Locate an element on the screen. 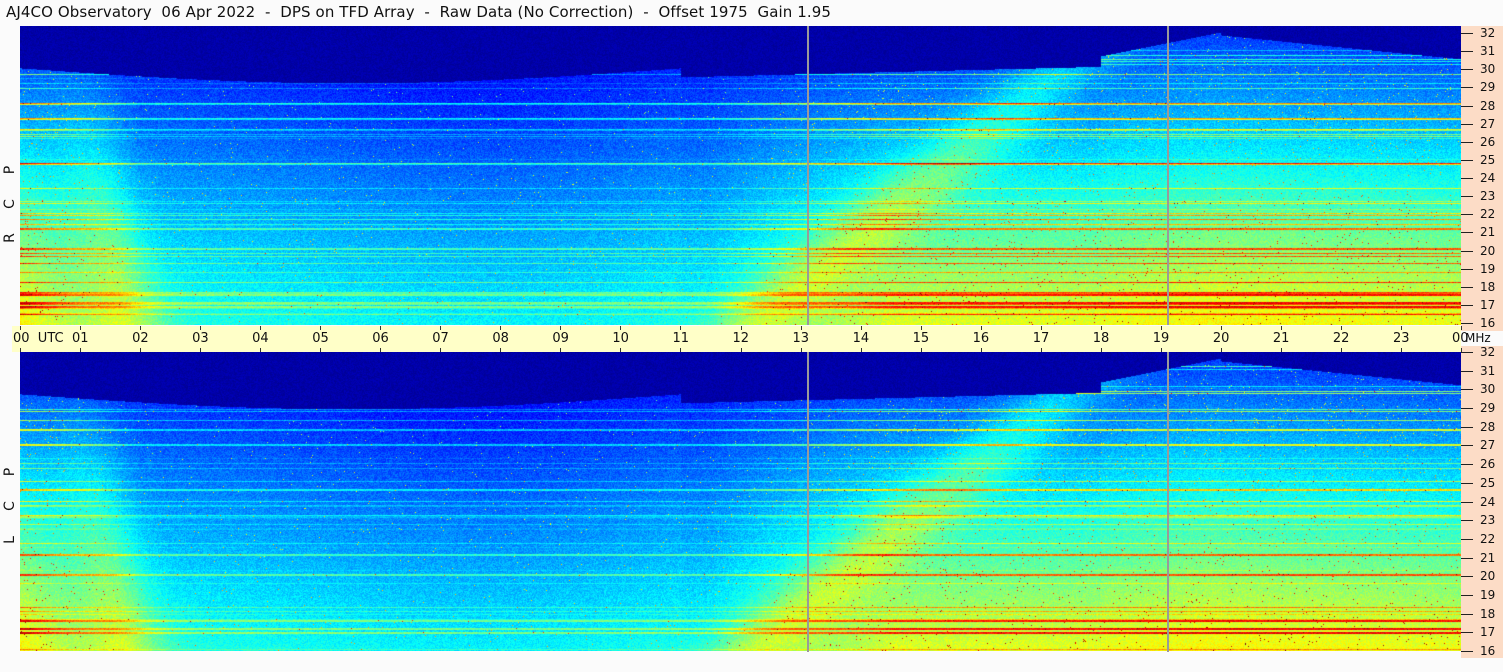 This screenshot has width=1503, height=672. rcp-letter-c: C is located at coordinates (10, 204).